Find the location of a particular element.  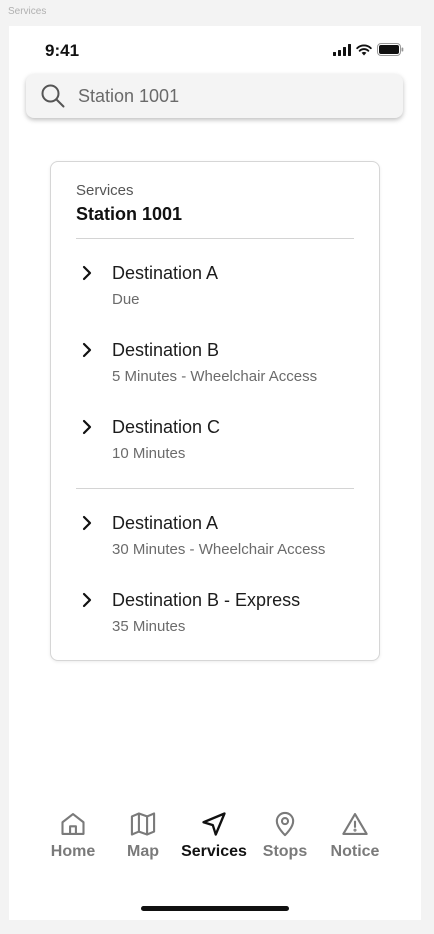

route-info: Due is located at coordinates (126, 299).